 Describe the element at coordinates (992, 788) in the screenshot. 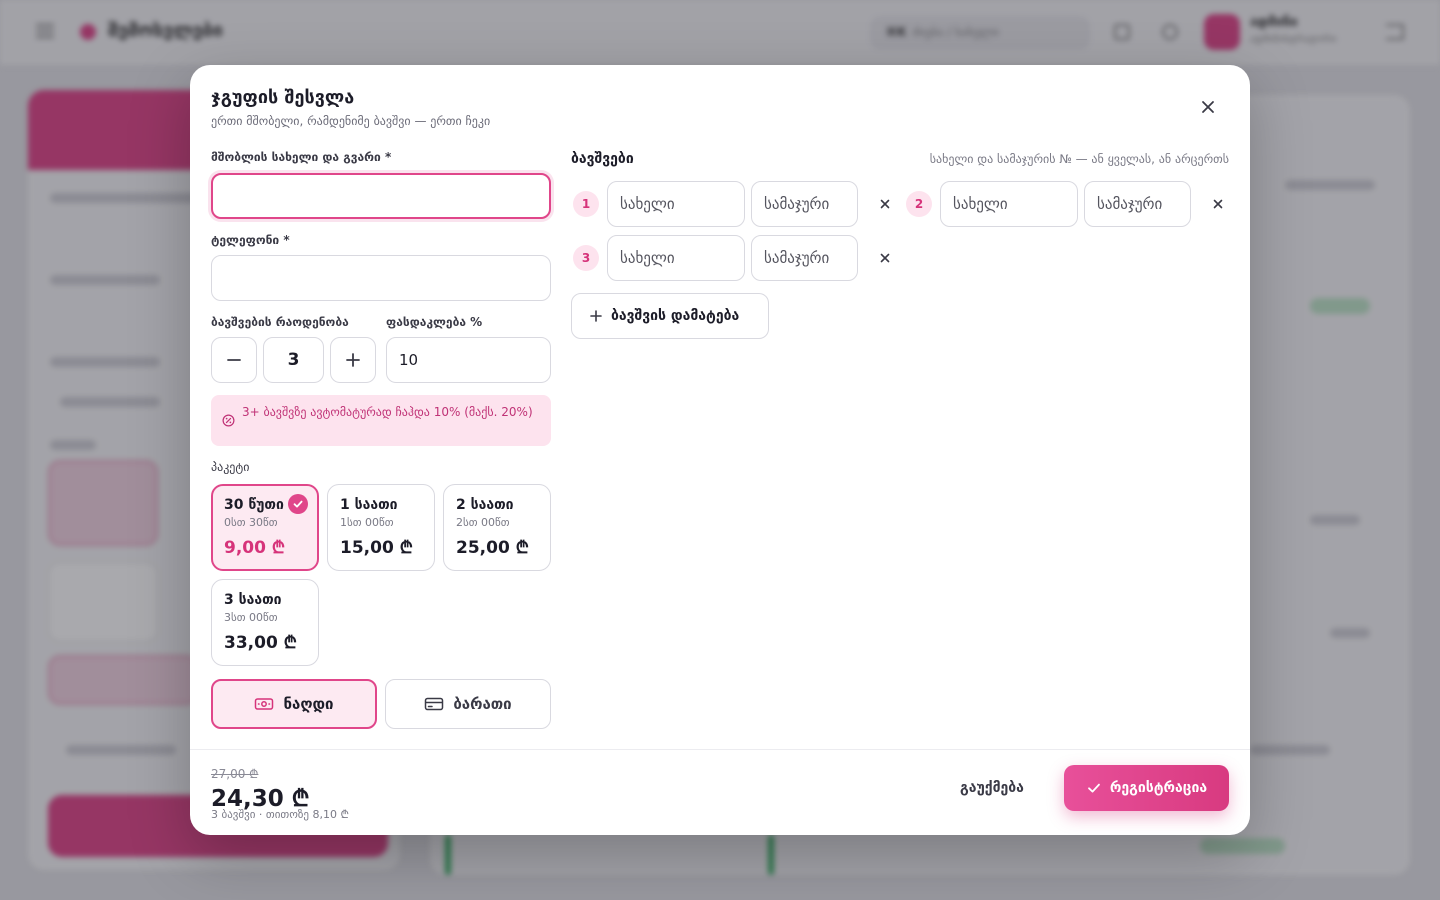

I see `cancel-button: გაუქმება` at that location.